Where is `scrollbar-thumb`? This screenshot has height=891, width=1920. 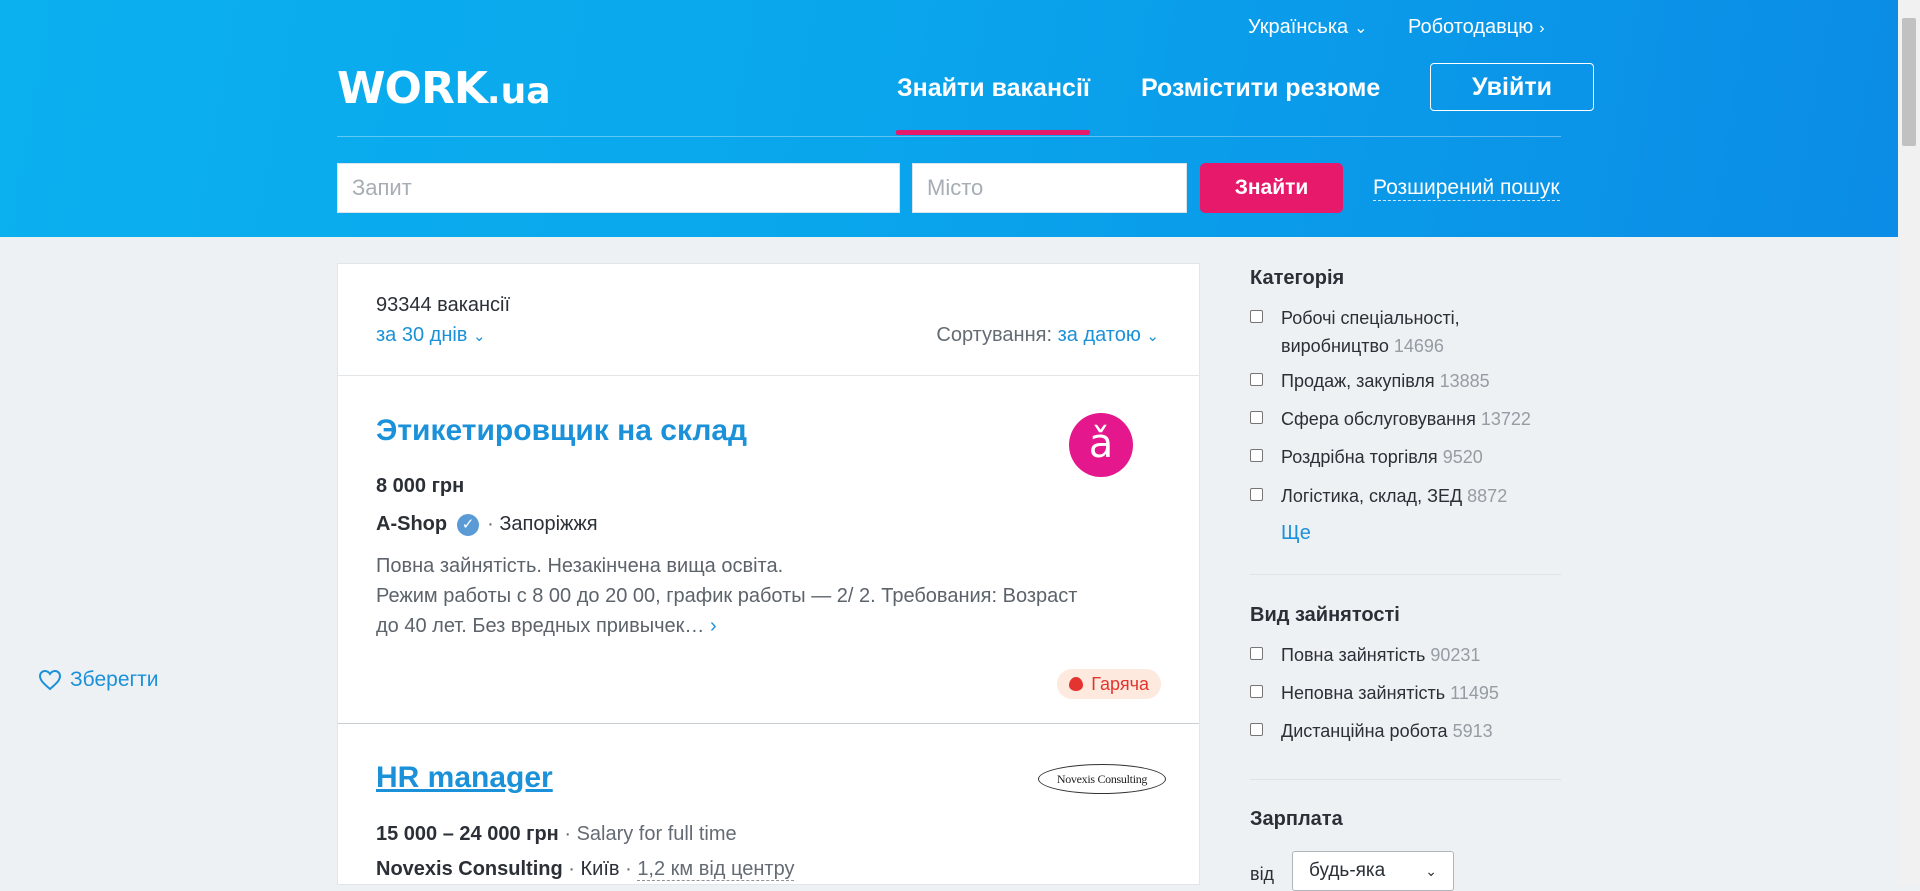 scrollbar-thumb is located at coordinates (1909, 82).